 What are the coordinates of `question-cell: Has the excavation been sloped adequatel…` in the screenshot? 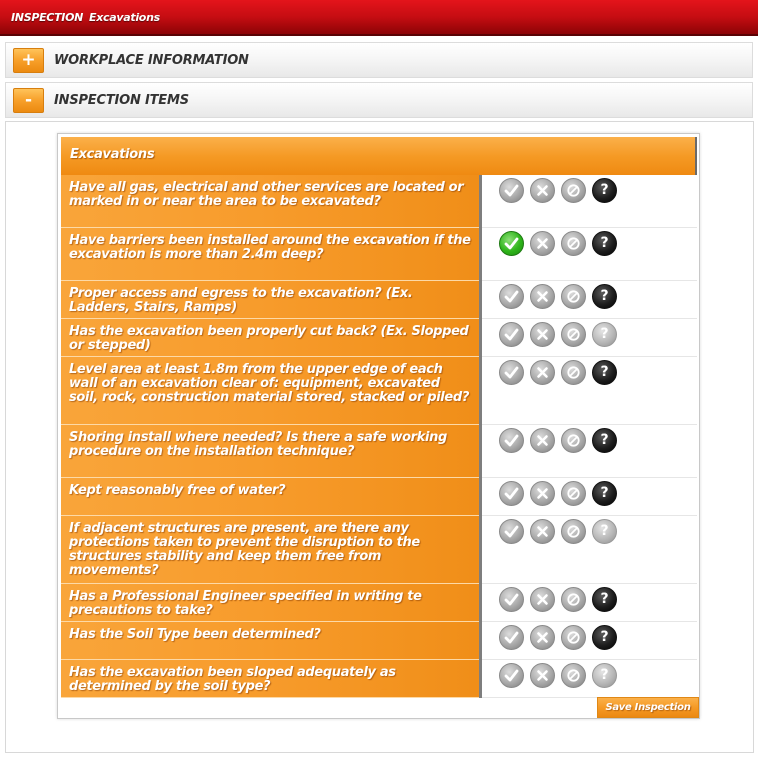 It's located at (270, 679).